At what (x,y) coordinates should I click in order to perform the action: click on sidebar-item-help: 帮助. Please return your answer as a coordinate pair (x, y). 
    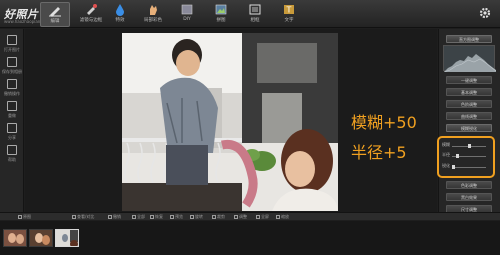
    Looking at the image, I should click on (12, 157).